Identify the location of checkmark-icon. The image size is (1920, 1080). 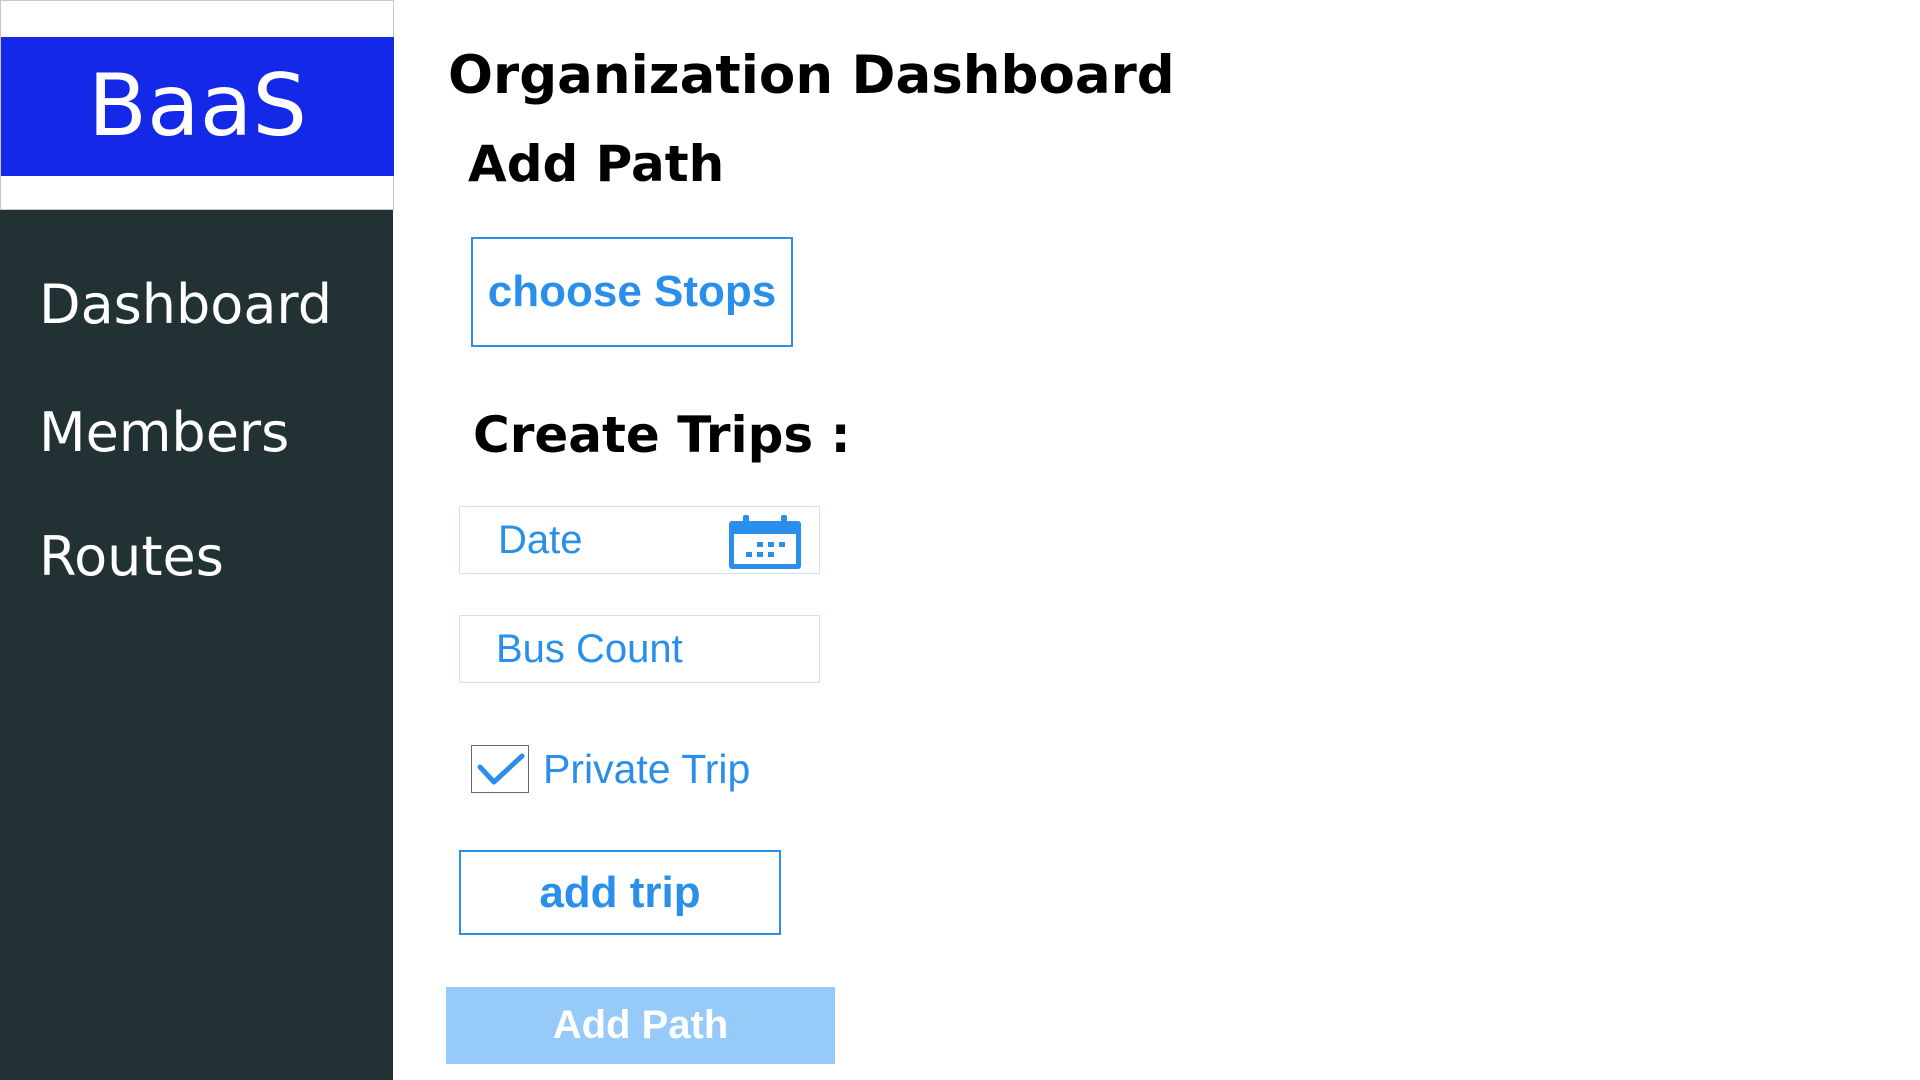
(501, 769).